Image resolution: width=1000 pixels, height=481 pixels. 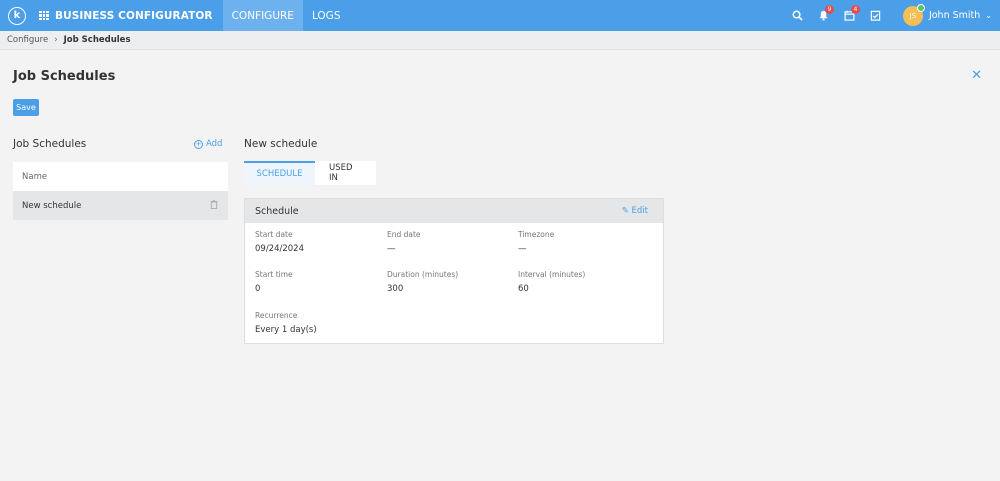 What do you see at coordinates (523, 289) in the screenshot?
I see `field-value: 60` at bounding box center [523, 289].